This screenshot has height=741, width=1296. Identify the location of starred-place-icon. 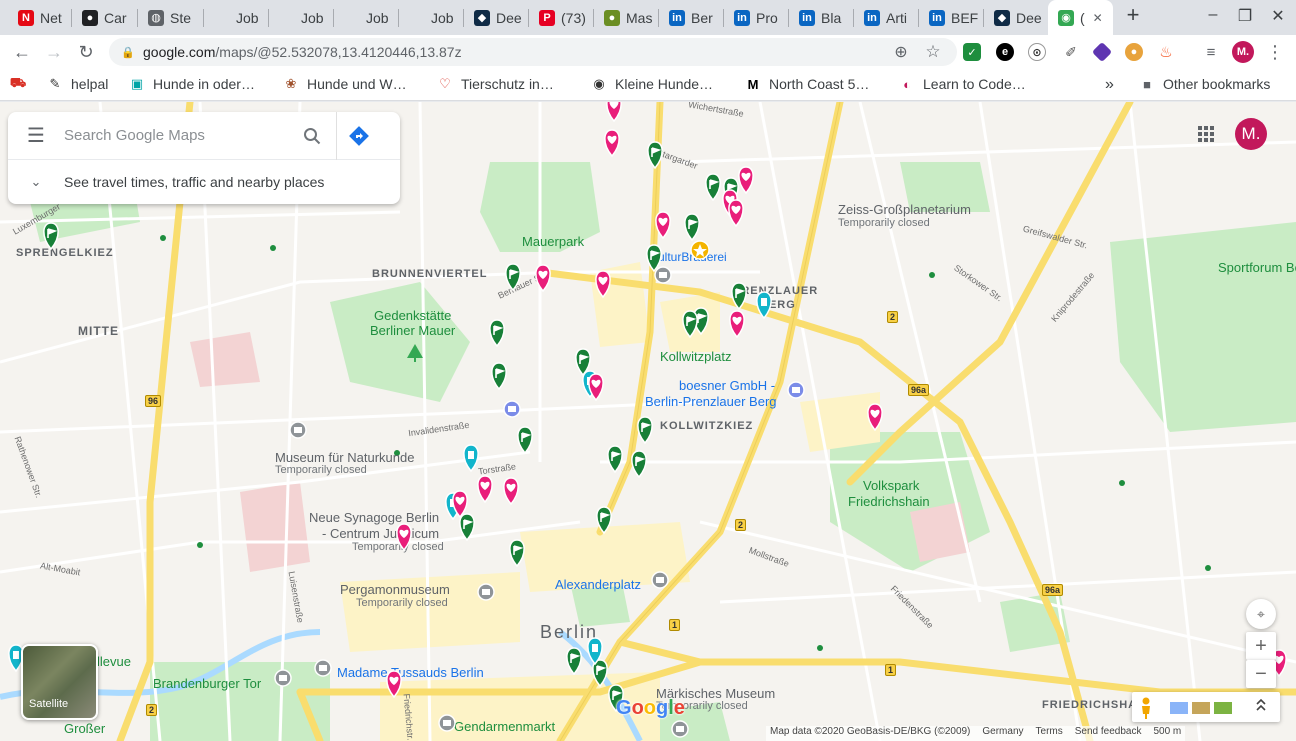
(700, 250).